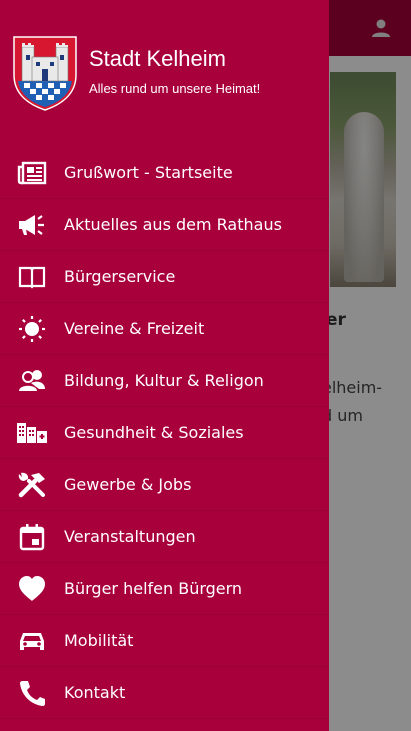  What do you see at coordinates (32, 433) in the screenshot?
I see `buildings-icon` at bounding box center [32, 433].